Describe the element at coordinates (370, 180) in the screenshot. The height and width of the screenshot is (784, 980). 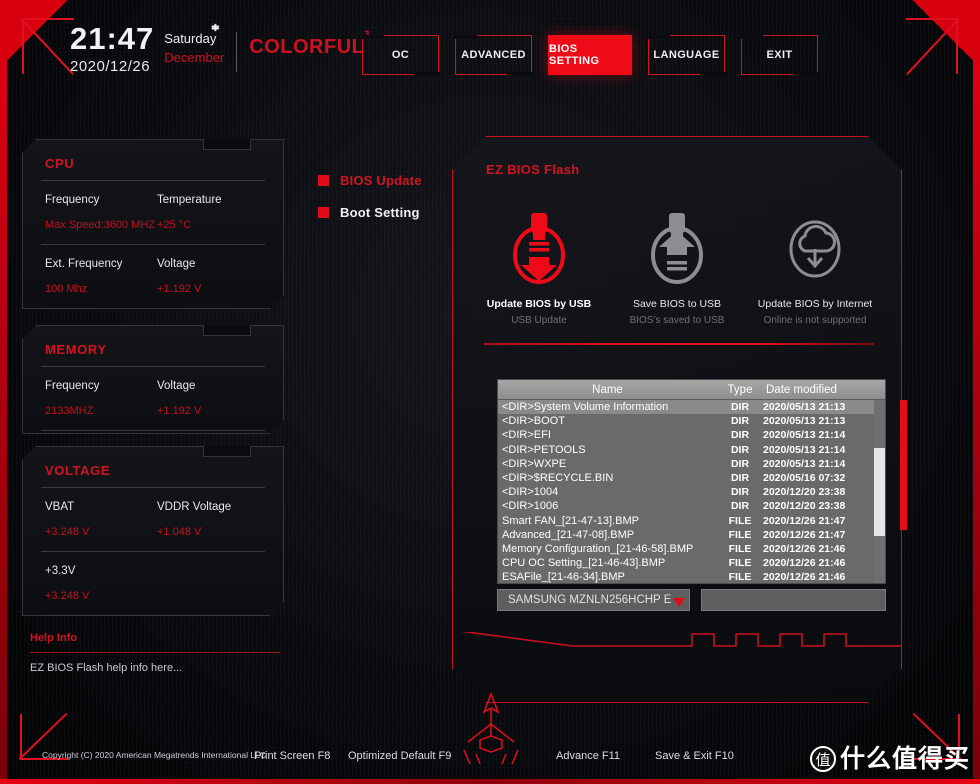
I see `menu-item-bios-update: BIOS Update` at that location.